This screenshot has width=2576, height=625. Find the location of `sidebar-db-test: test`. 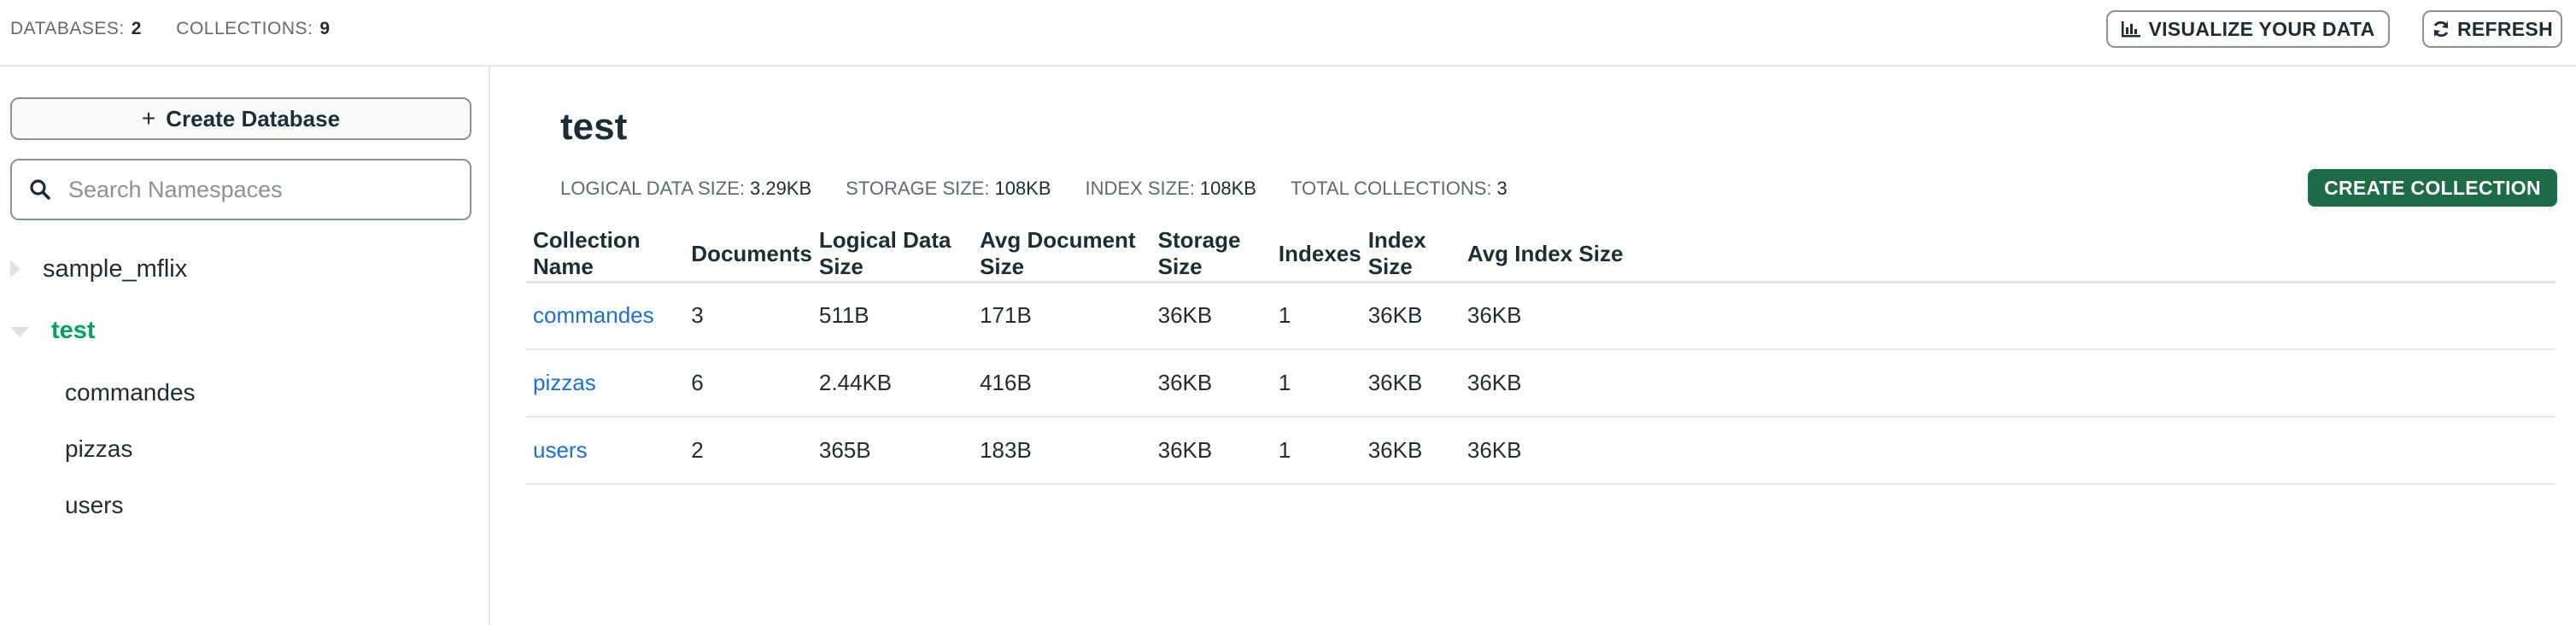

sidebar-db-test: test is located at coordinates (48, 330).